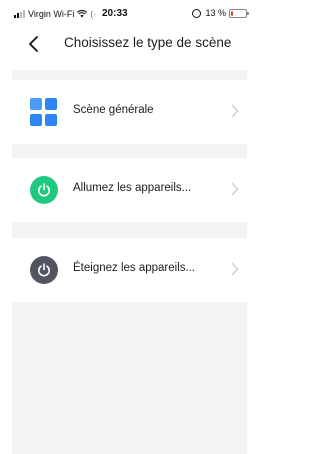 This screenshot has height=454, width=320. Describe the element at coordinates (44, 112) in the screenshot. I see `grid-icon` at that location.